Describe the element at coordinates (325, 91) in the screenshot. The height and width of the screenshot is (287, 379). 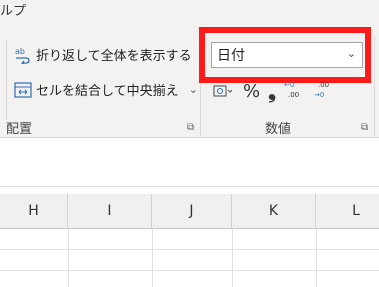
I see `decrease-decimal-icon: .00 →0` at that location.